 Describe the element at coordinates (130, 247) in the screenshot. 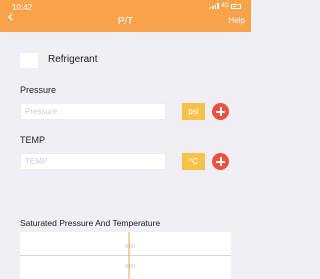

I see `chart-top-value: 0.00` at that location.